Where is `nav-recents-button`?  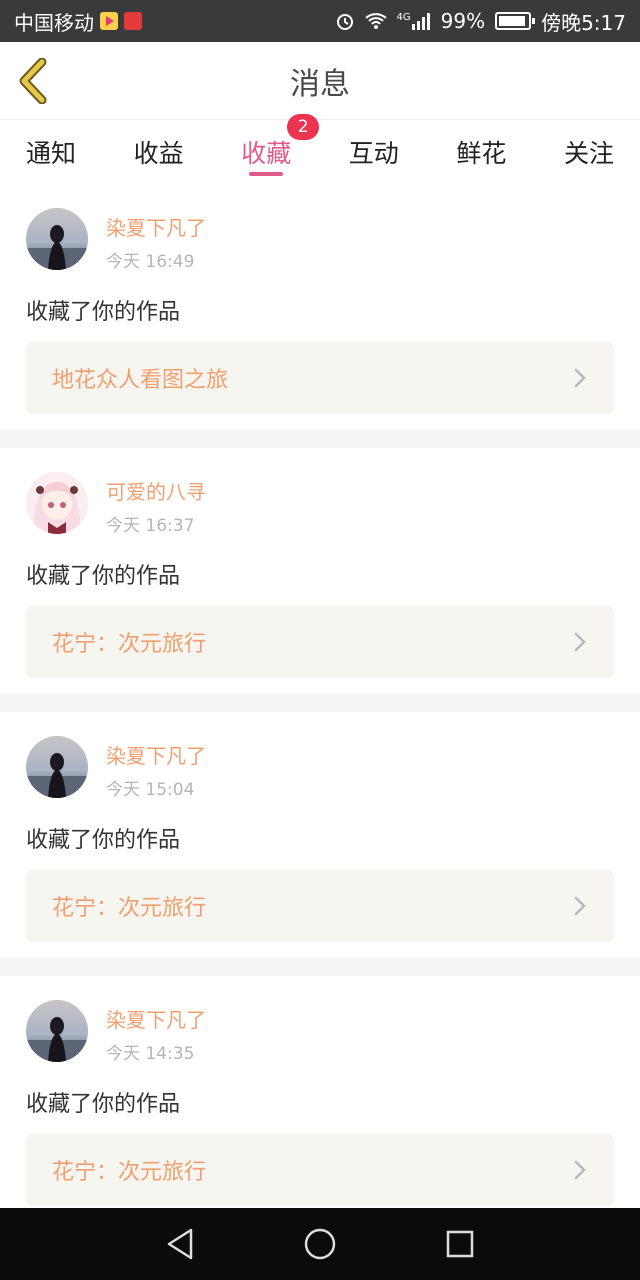
nav-recents-button is located at coordinates (460, 1244).